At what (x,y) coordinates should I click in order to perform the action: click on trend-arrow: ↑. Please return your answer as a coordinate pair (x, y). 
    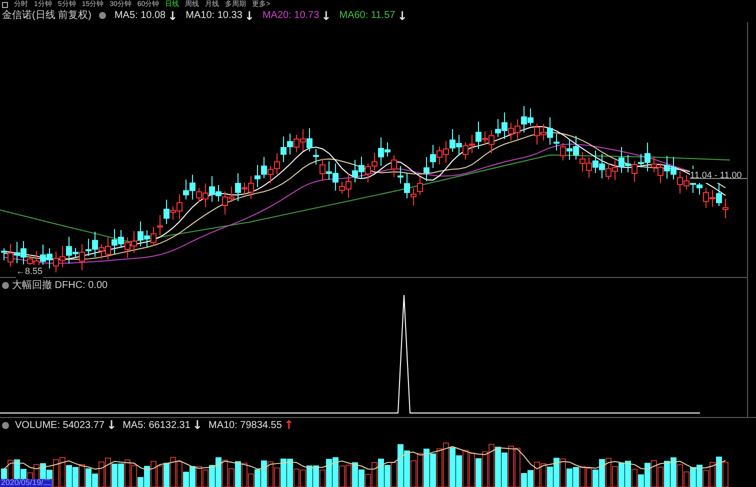
    Looking at the image, I should click on (289, 425).